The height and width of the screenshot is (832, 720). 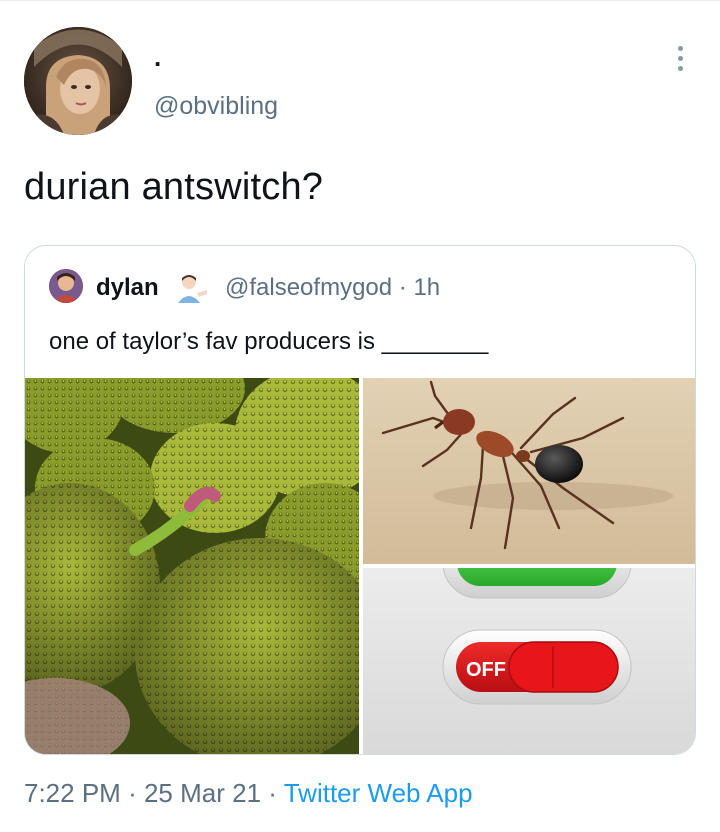 I want to click on man-tipping-hand-icon, so click(x=192, y=288).